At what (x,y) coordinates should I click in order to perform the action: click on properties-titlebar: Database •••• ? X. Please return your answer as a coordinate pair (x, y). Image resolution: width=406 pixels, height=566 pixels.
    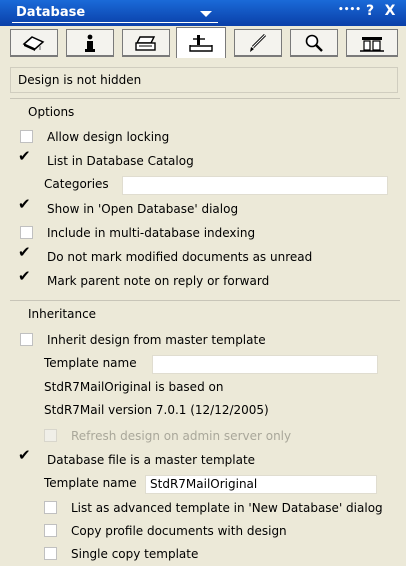
    Looking at the image, I should click on (203, 13).